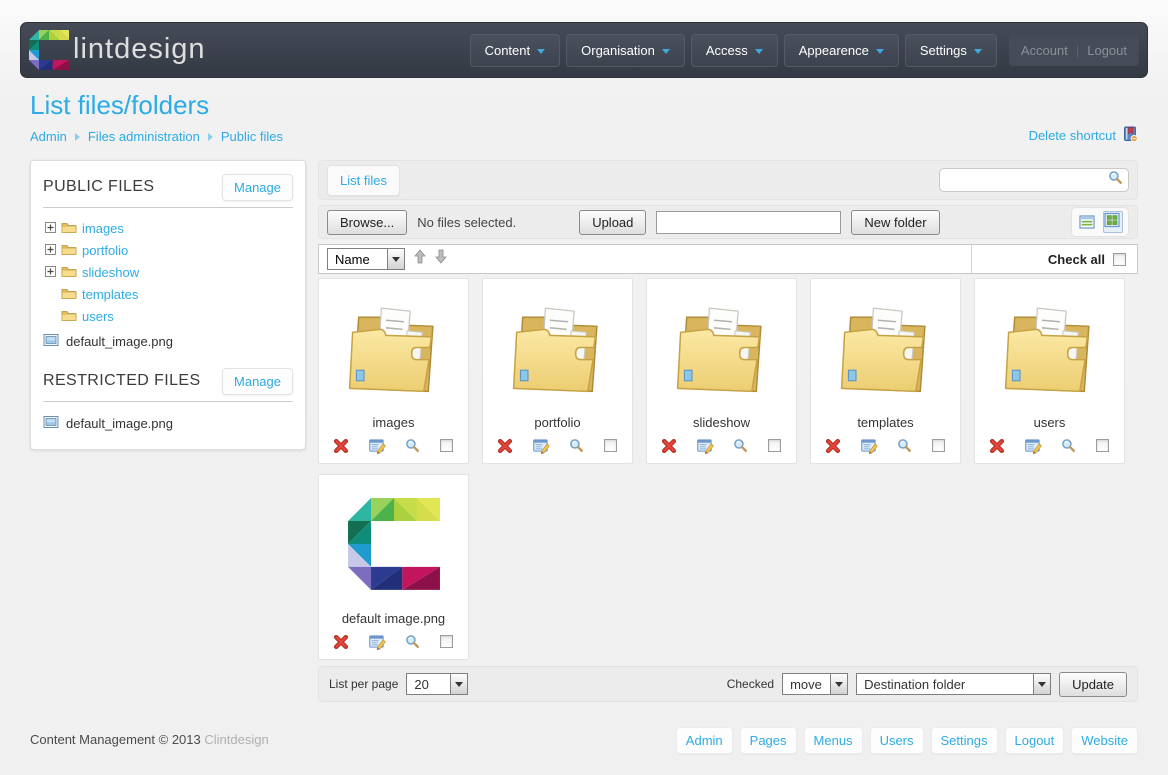 The width and height of the screenshot is (1168, 775). What do you see at coordinates (115, 739) in the screenshot?
I see `copyright-text: Content Management © 2013` at bounding box center [115, 739].